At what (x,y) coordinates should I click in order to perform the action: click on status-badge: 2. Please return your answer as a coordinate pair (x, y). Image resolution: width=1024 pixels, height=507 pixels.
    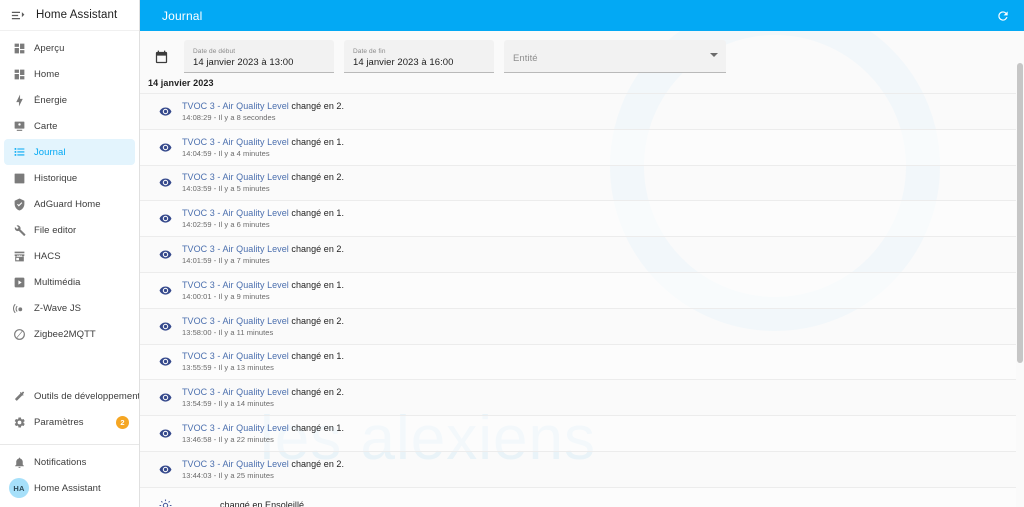
    Looking at the image, I should click on (122, 422).